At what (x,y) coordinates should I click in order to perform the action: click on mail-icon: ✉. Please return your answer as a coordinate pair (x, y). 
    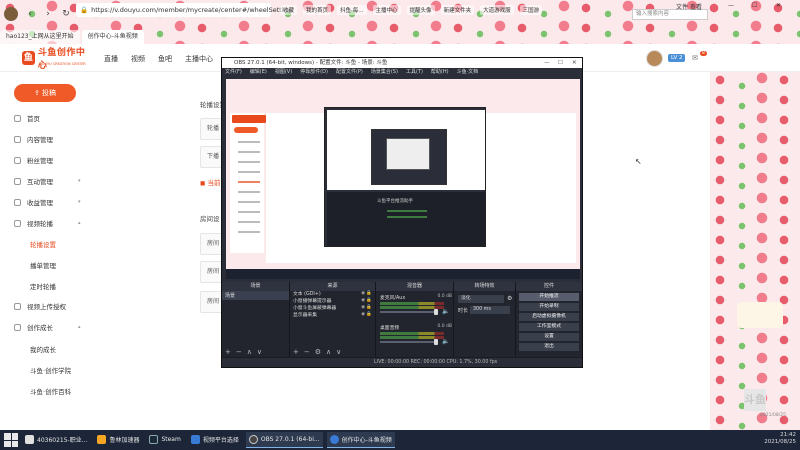
    Looking at the image, I should click on (695, 58).